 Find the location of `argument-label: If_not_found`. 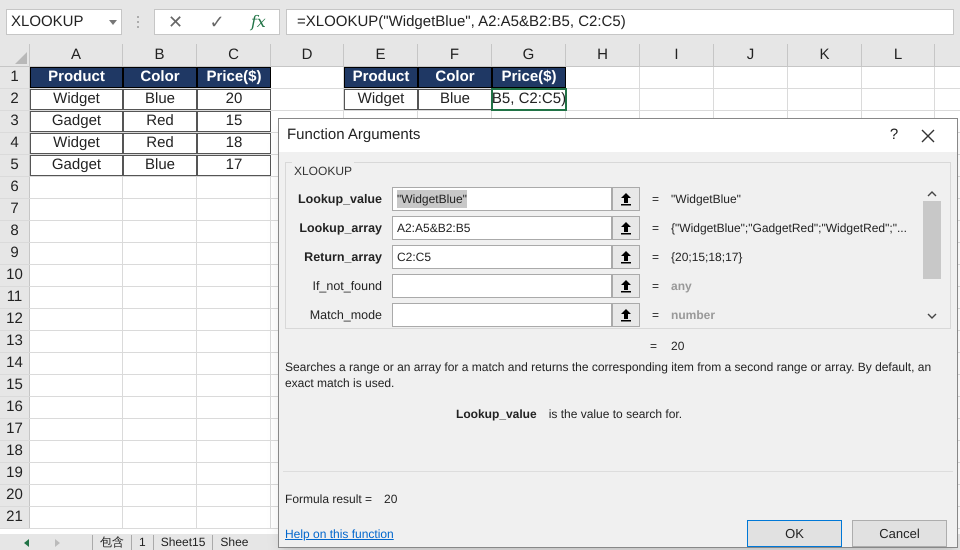

argument-label: If_not_found is located at coordinates (346, 286).